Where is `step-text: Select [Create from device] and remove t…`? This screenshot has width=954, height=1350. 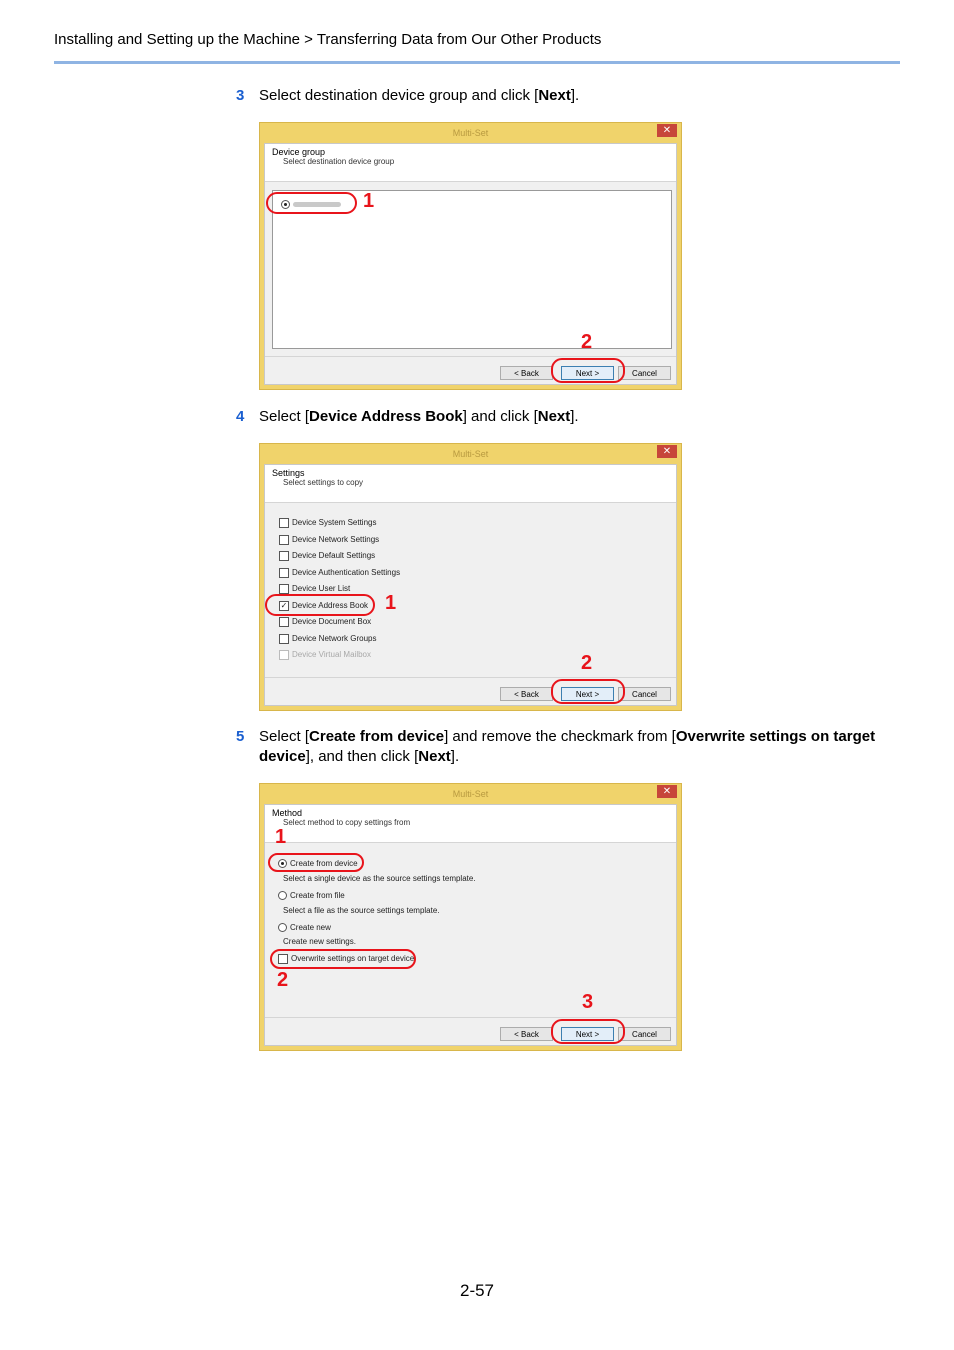
step-text: Select [Create from device] and remove t… is located at coordinates (567, 746).